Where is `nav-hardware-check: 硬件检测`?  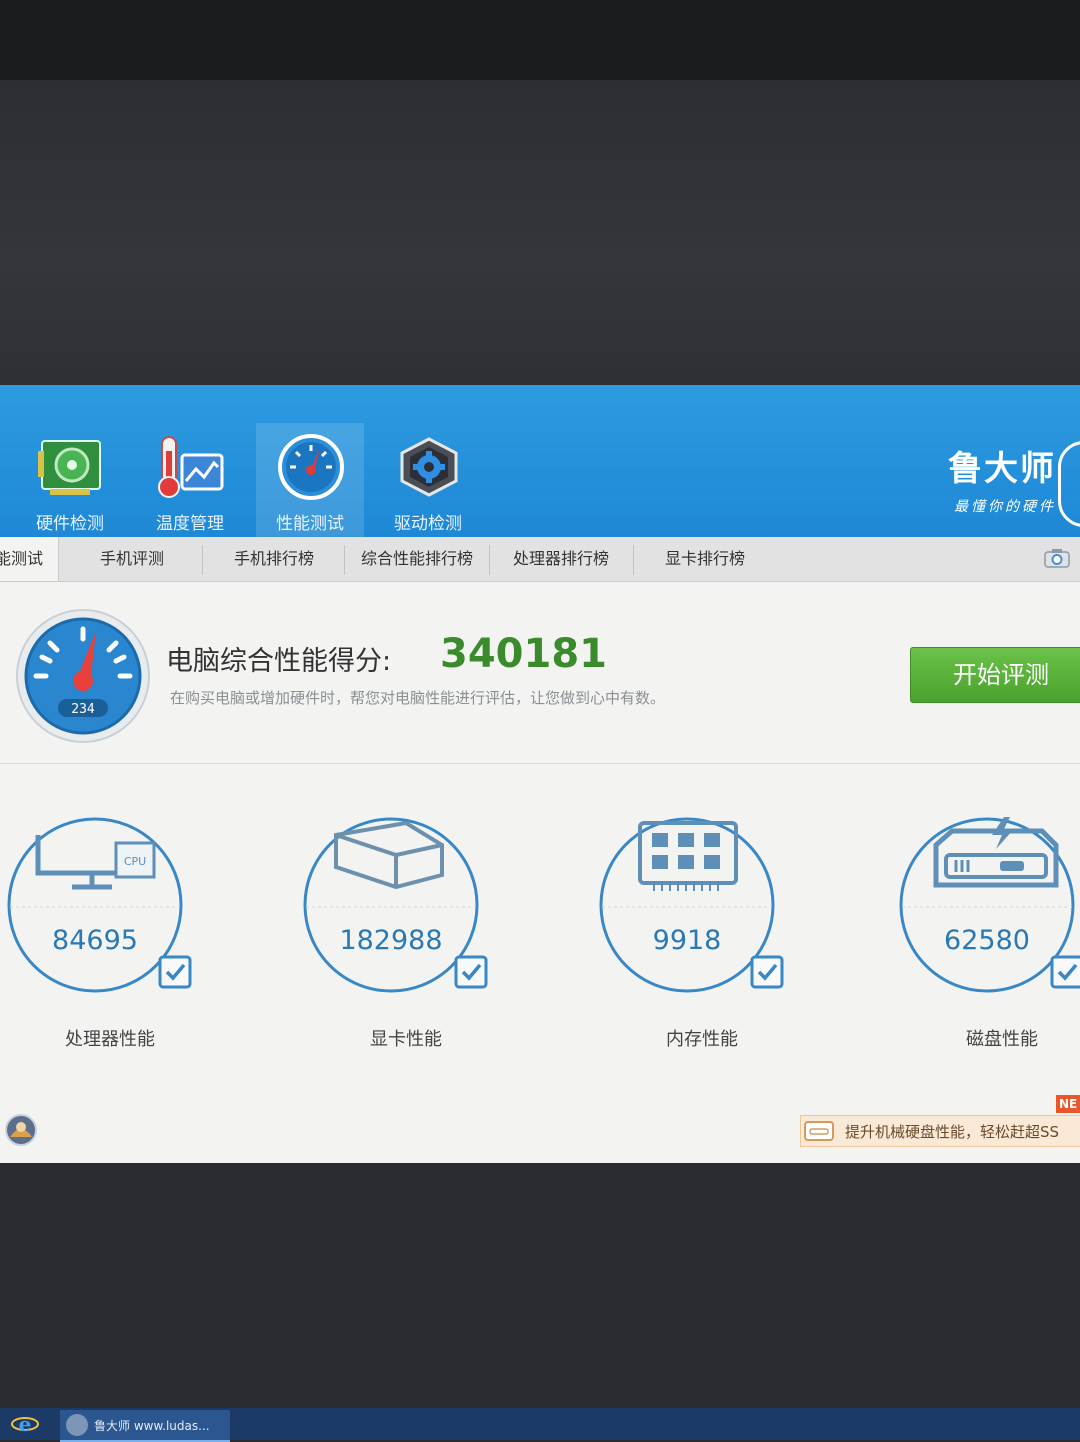 nav-hardware-check: 硬件检测 is located at coordinates (70, 480).